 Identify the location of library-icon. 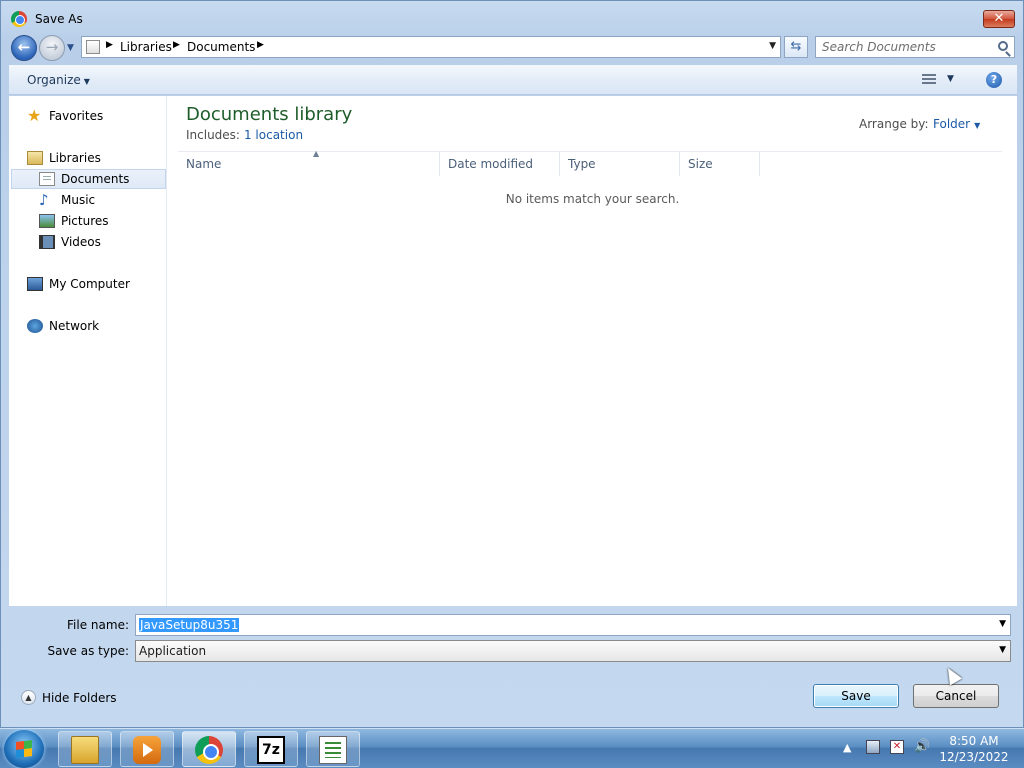
(35, 158).